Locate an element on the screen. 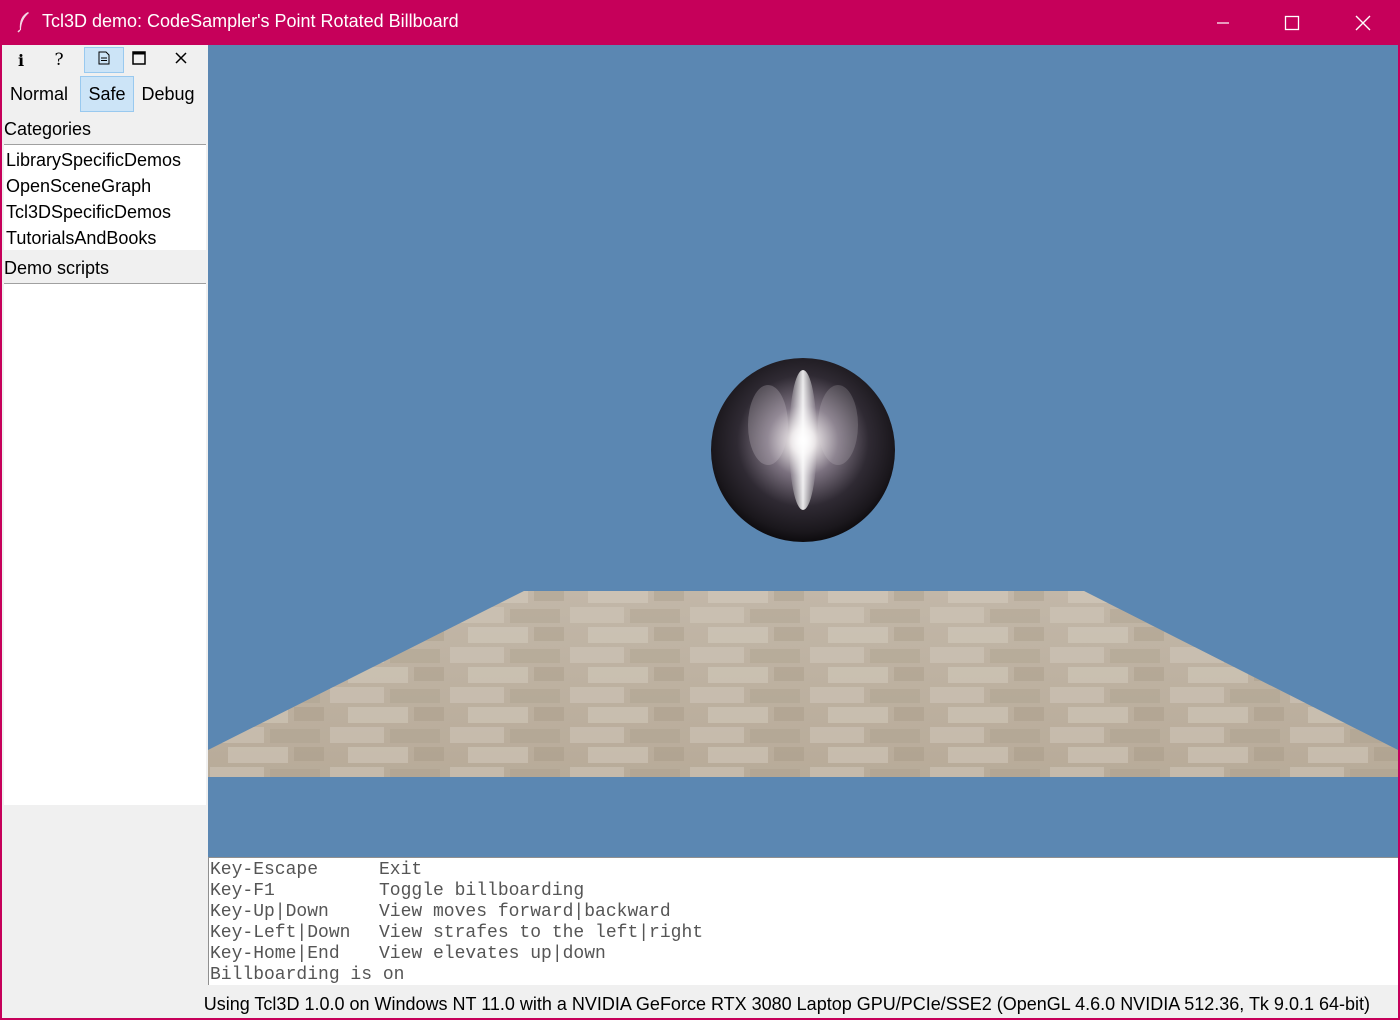 Image resolution: width=1400 pixels, height=1020 pixels. info-icon: i is located at coordinates (21, 60).